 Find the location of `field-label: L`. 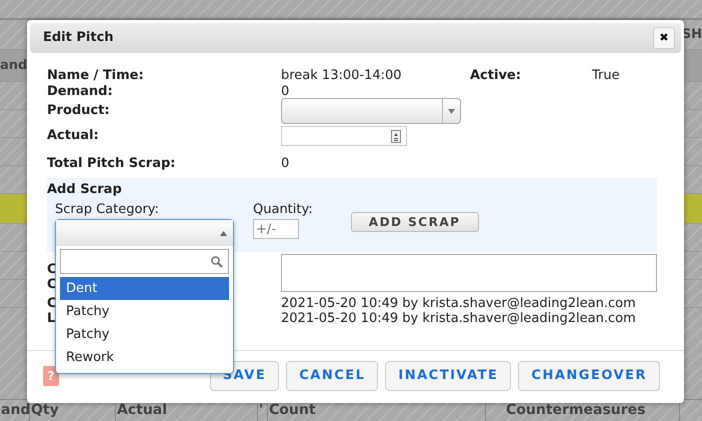

field-label: L is located at coordinates (51, 318).